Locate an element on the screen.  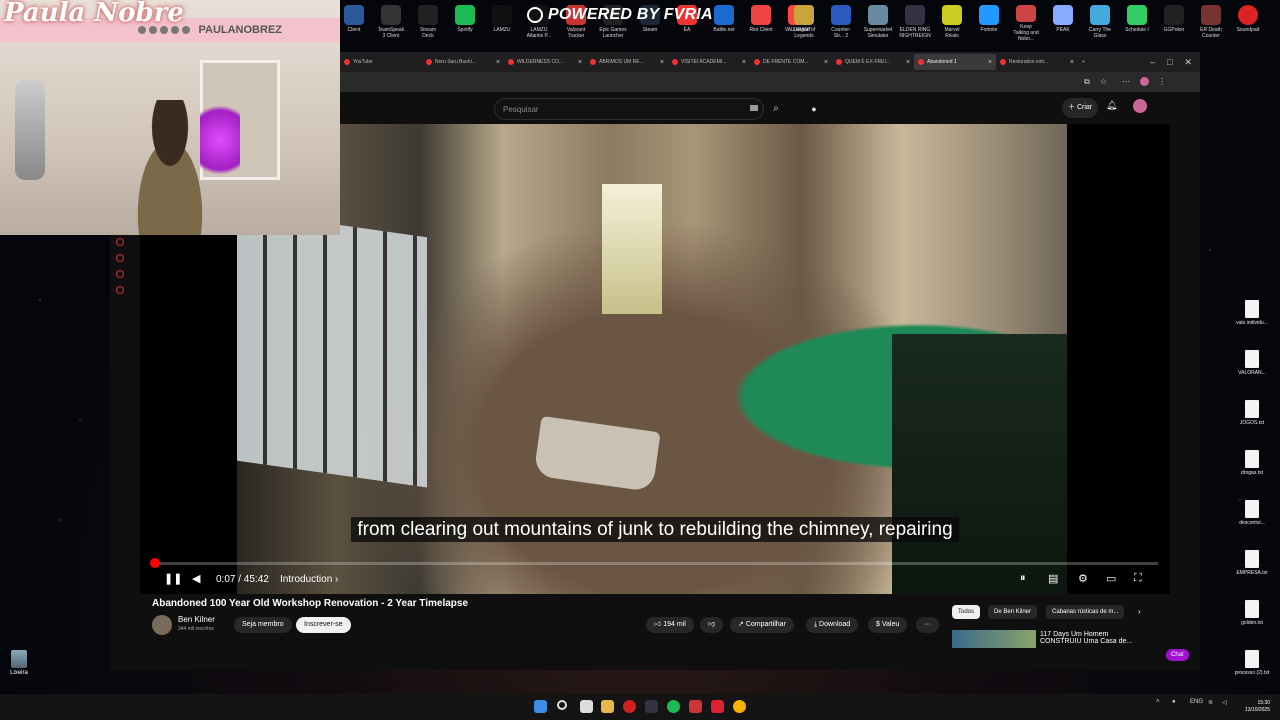
scrubber-handle is located at coordinates (154, 563).